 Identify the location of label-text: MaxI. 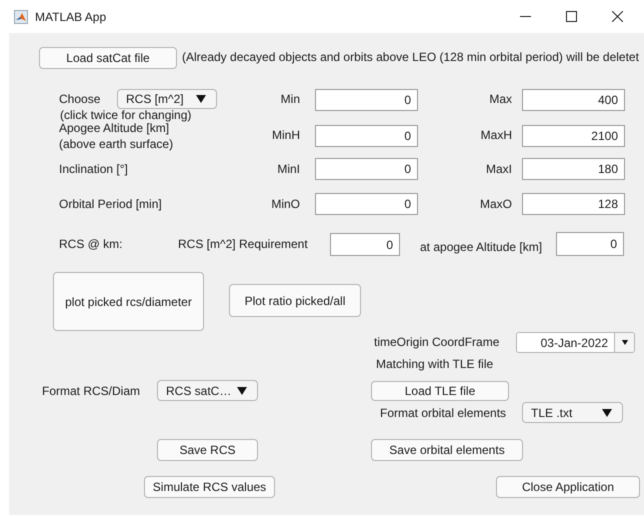
(498, 169).